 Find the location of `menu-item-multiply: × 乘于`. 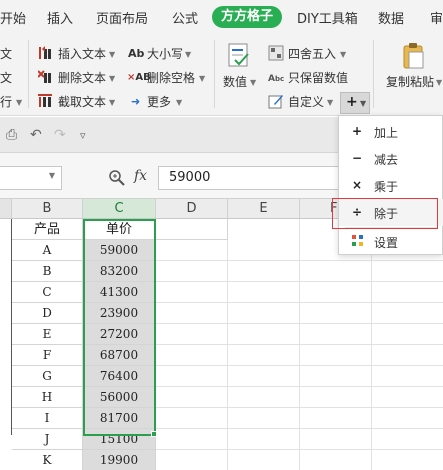

menu-item-multiply: × 乘于 is located at coordinates (391, 185).